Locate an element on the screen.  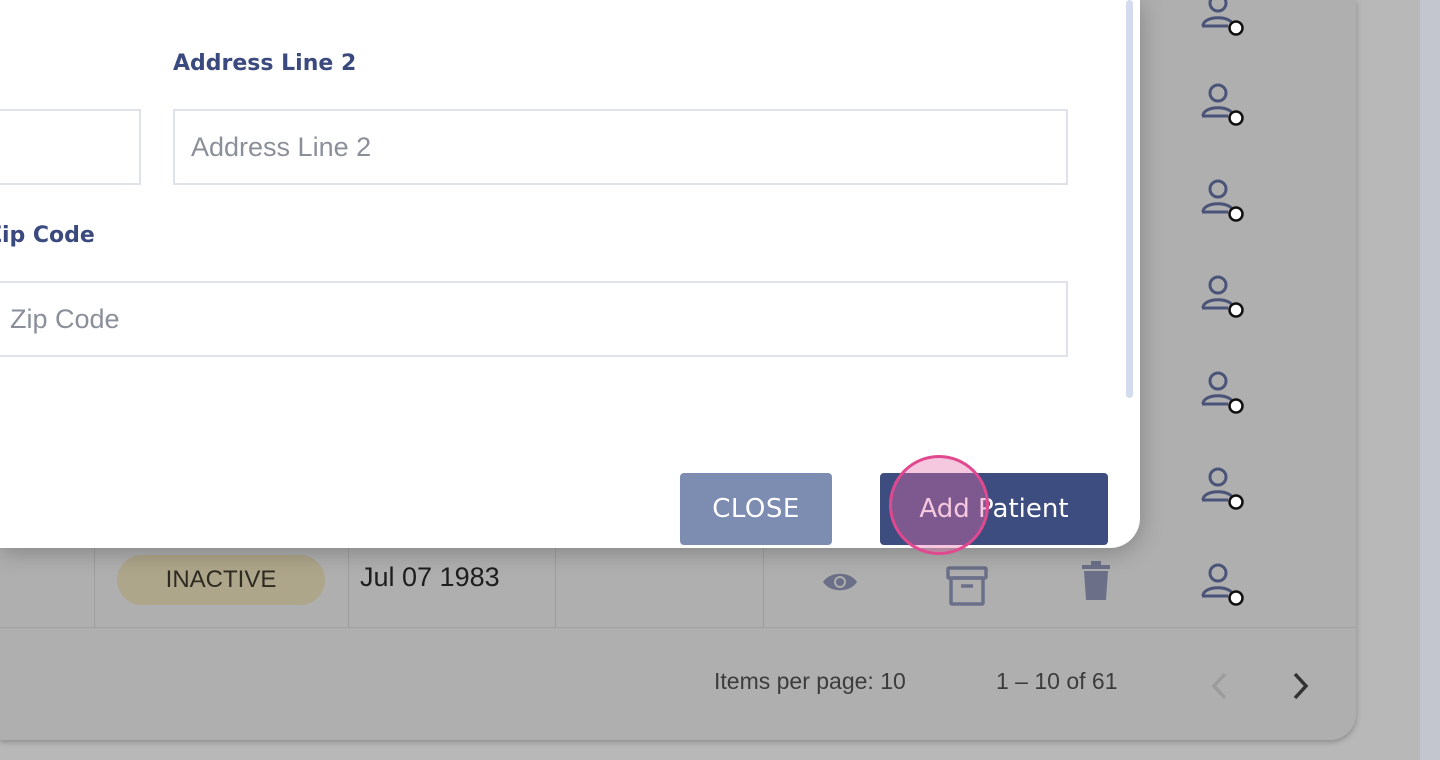
next-page-button is located at coordinates (1300, 686).